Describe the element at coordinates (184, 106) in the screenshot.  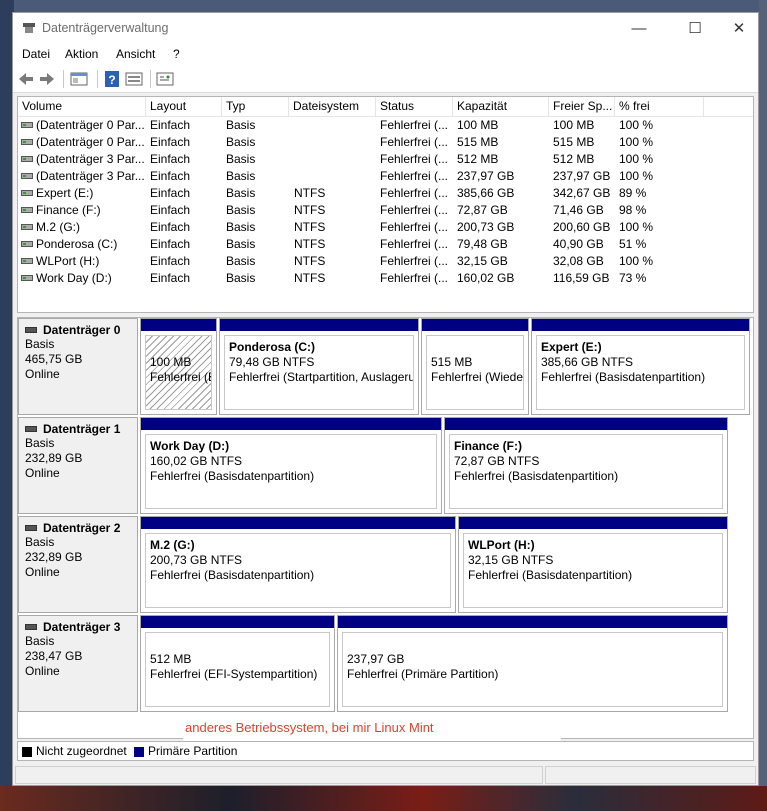
I see `column-header-layout: Layout` at that location.